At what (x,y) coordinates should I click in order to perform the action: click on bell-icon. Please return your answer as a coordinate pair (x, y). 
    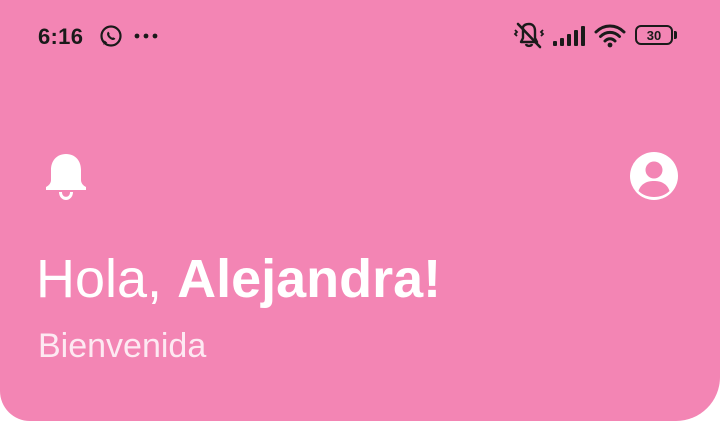
    Looking at the image, I should click on (66, 177).